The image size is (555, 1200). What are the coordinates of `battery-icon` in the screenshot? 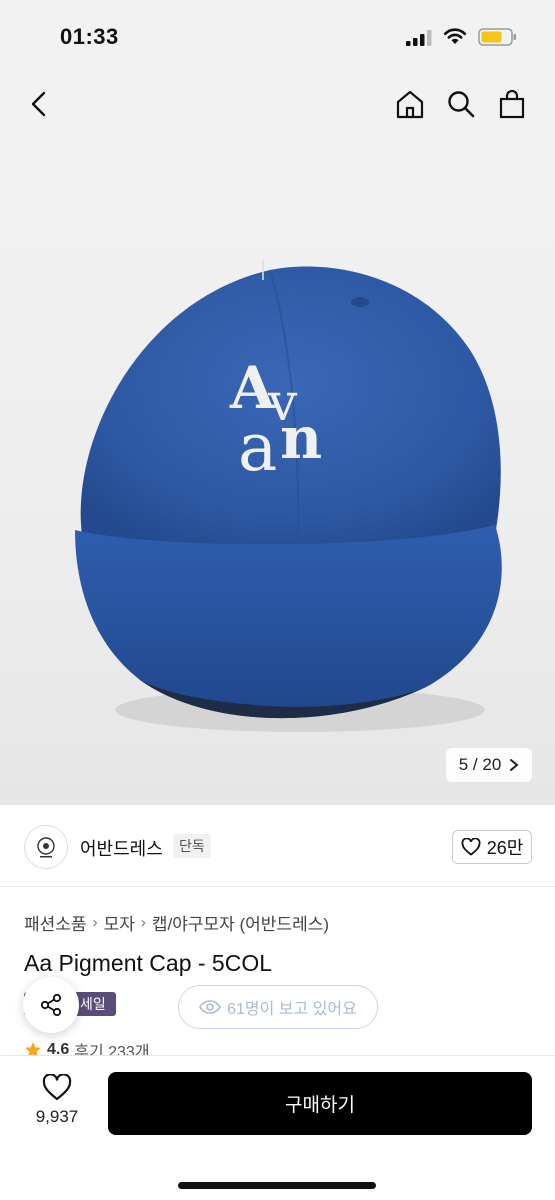 It's located at (497, 37).